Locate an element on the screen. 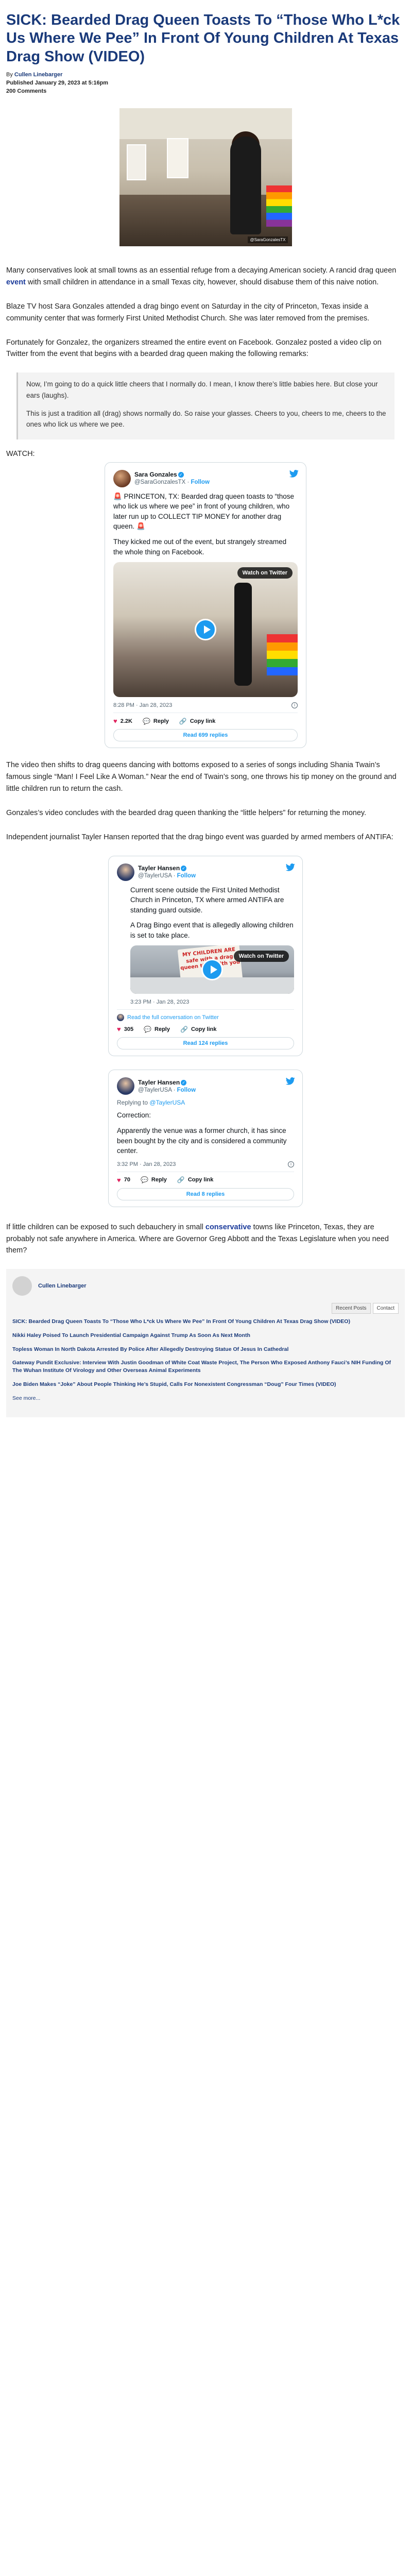 The image size is (412, 2576). author-tabs: Recent Posts Contact is located at coordinates (205, 1308).